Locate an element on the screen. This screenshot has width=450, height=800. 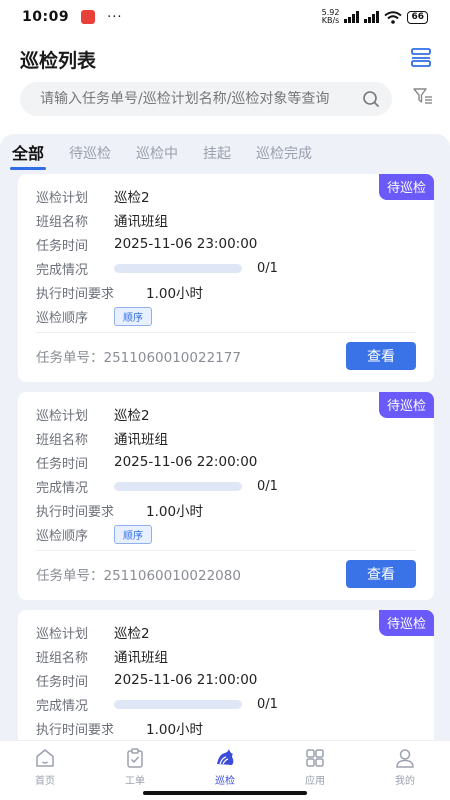
home-indicator is located at coordinates (225, 793).